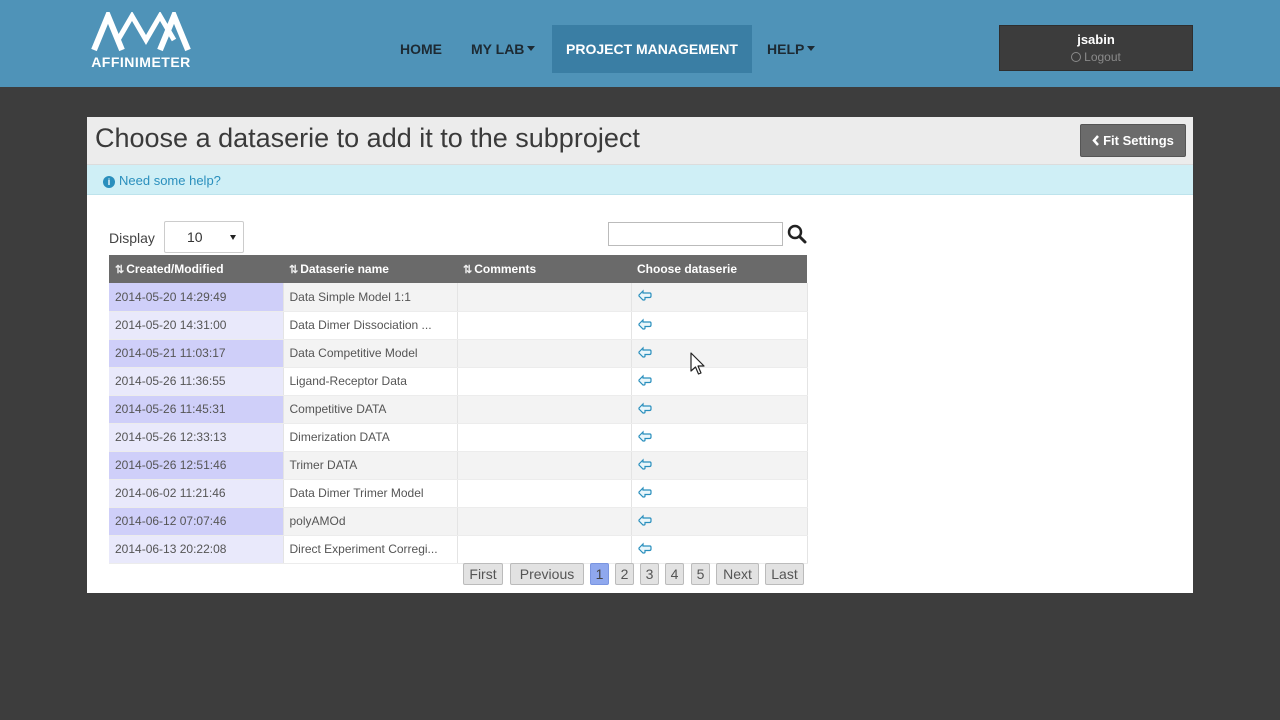 Image resolution: width=1280 pixels, height=720 pixels. Describe the element at coordinates (1076, 57) in the screenshot. I see `power-icon` at that location.